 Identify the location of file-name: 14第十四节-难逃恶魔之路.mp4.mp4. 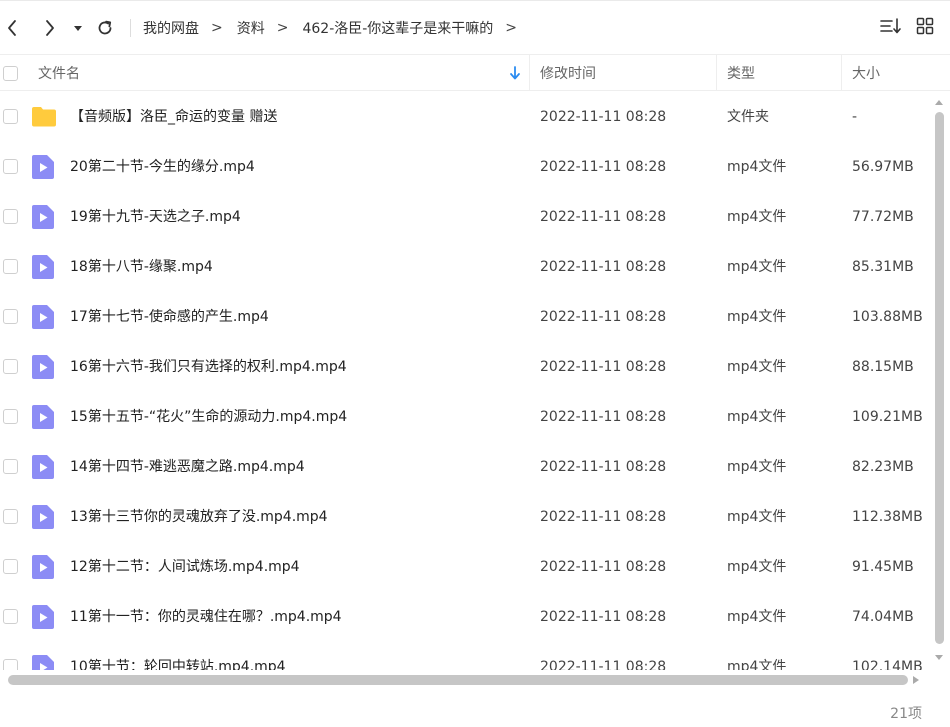
(187, 467).